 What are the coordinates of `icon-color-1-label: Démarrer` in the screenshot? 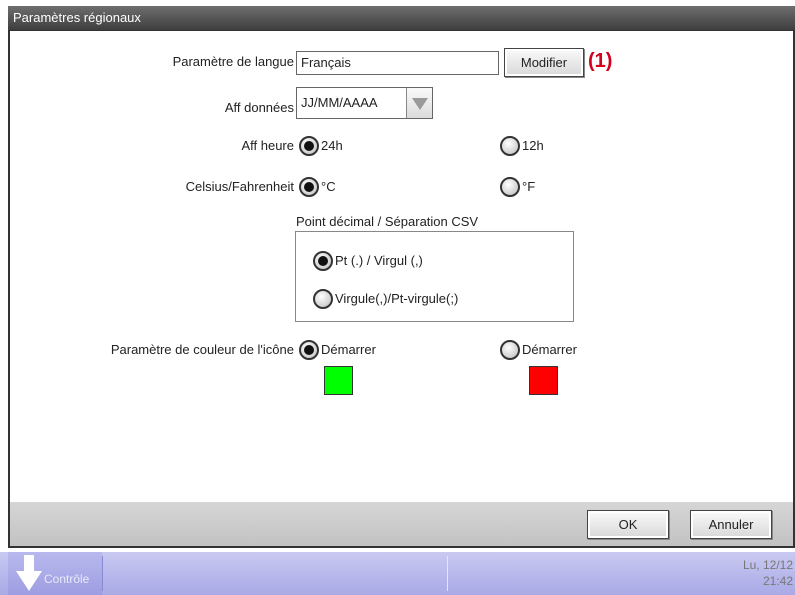 It's located at (348, 349).